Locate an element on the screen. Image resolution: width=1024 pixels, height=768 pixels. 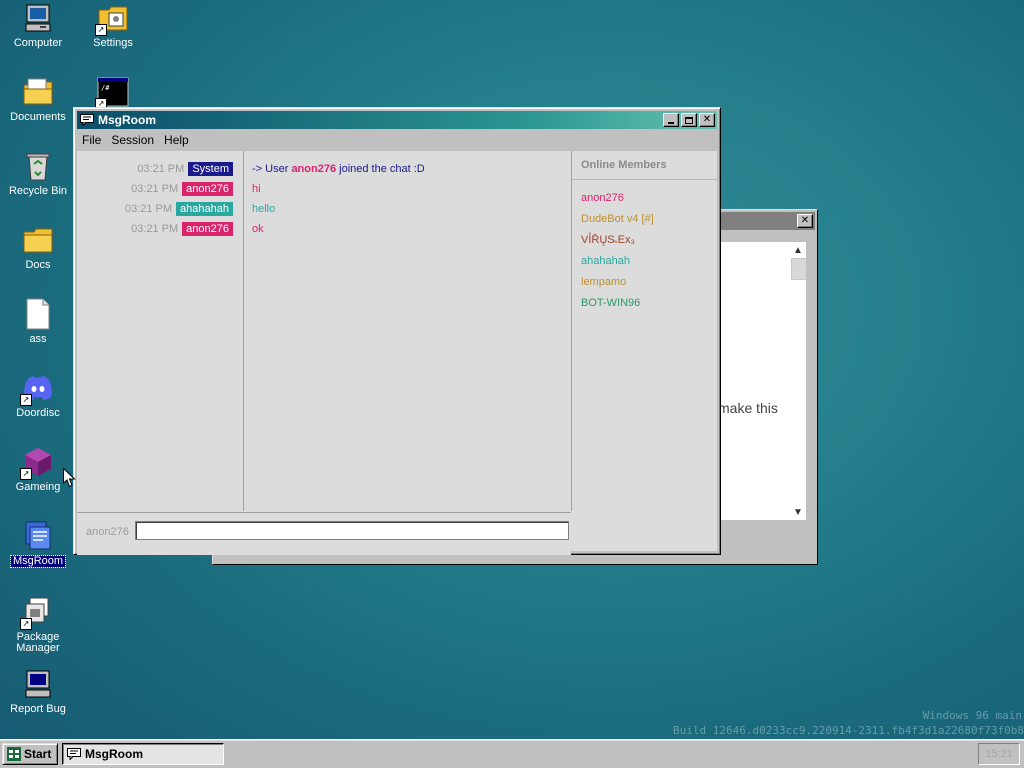
message-meta-row: 03:21 PM ahahahah is located at coordinates (179, 209).